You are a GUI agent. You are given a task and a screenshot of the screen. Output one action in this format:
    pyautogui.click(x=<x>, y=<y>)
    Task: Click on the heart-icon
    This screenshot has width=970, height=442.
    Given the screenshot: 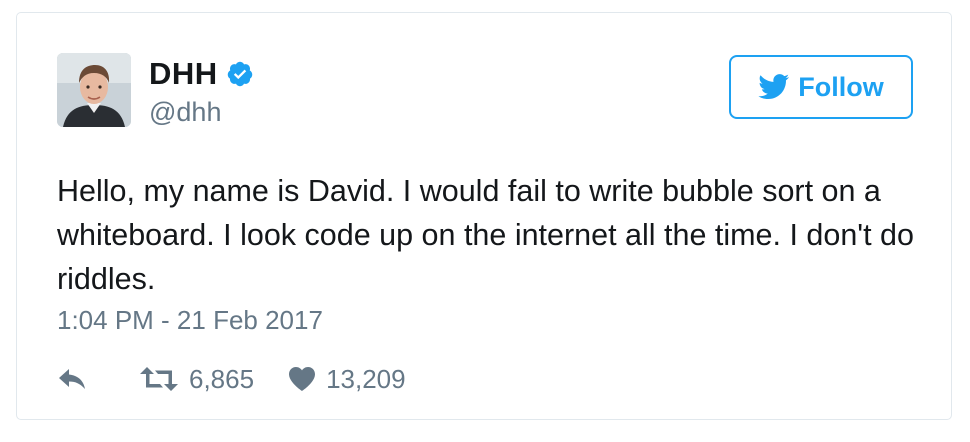 What is the action you would take?
    pyautogui.click(x=302, y=379)
    